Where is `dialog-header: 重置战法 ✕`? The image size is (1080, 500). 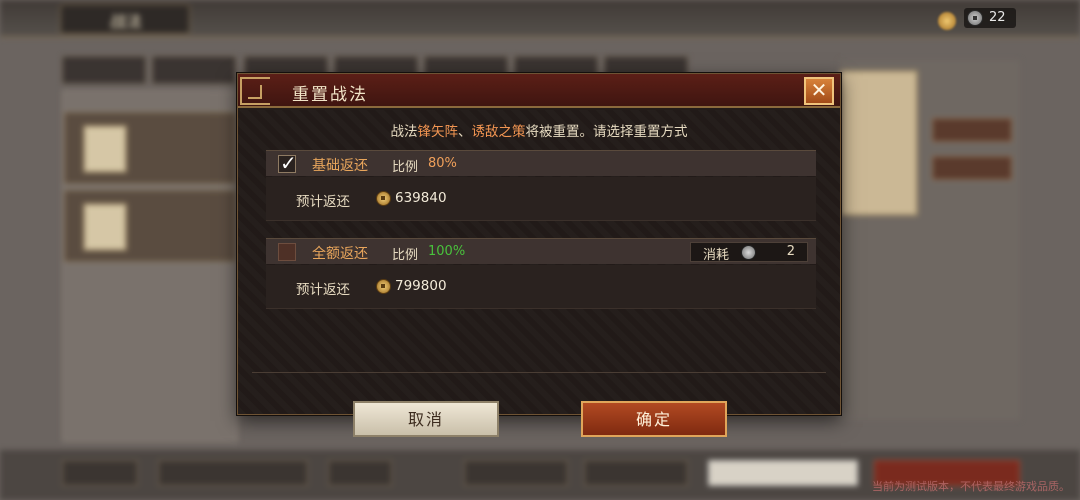 dialog-header: 重置战法 ✕ is located at coordinates (539, 91).